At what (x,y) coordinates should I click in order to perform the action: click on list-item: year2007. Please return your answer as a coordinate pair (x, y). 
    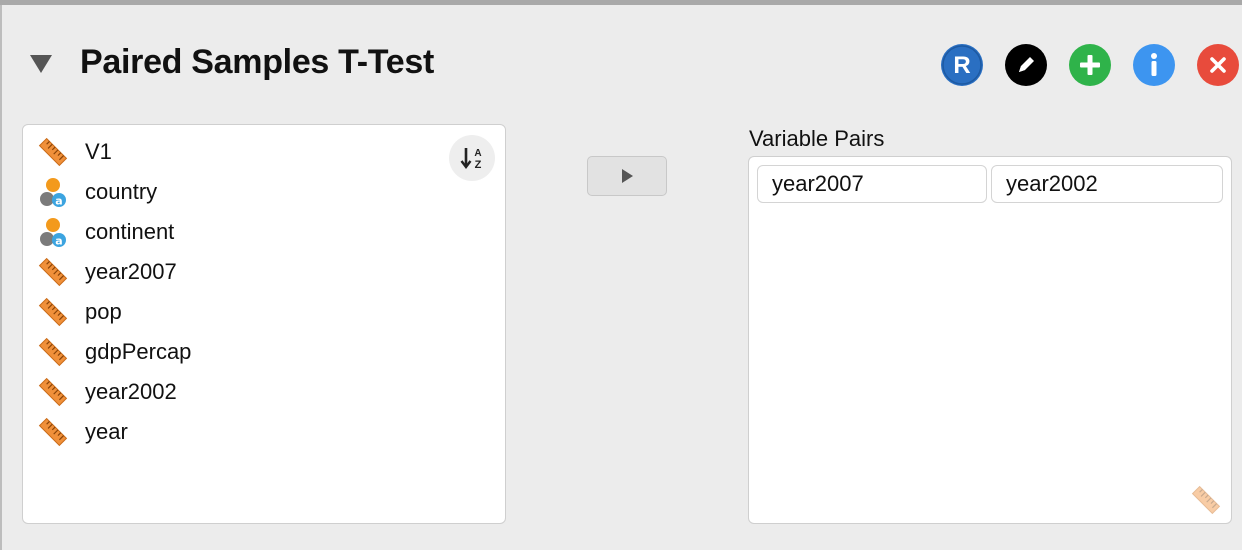
    Looking at the image, I should click on (106, 272).